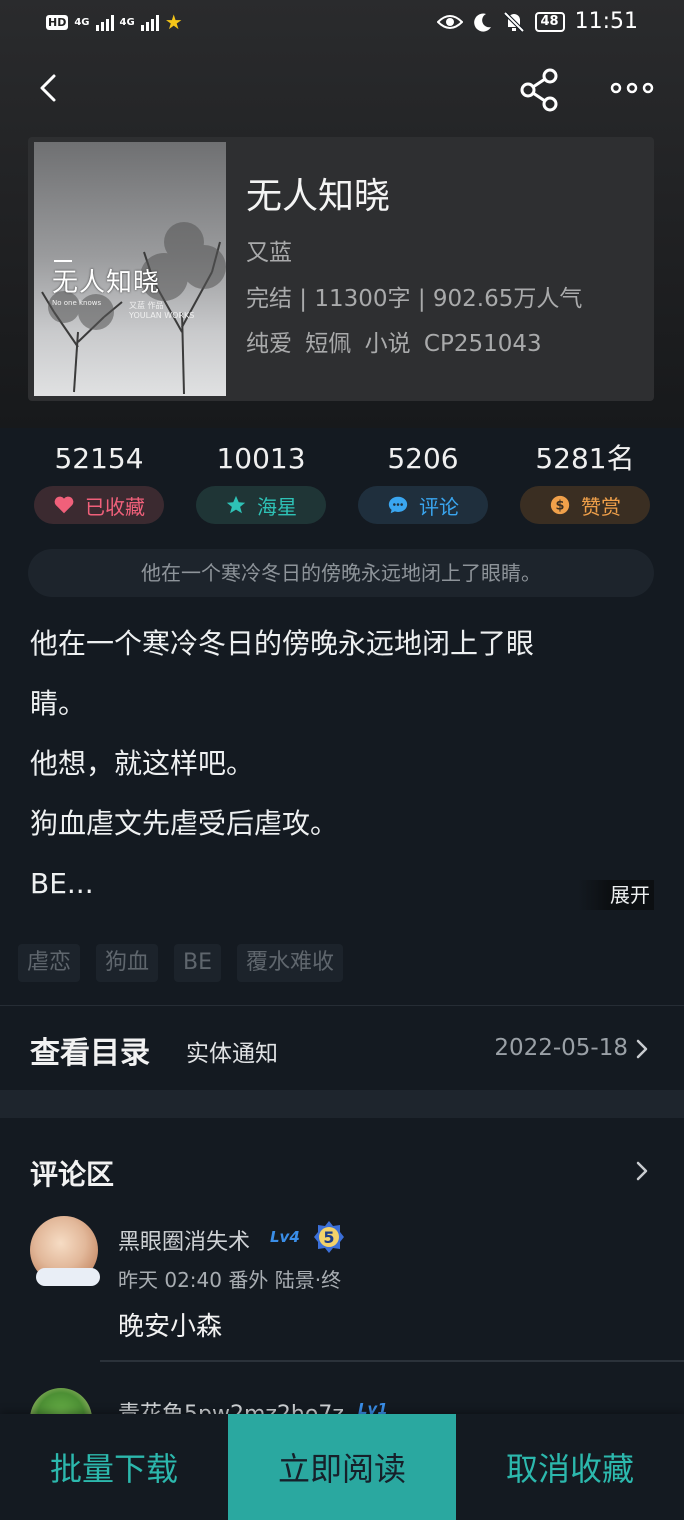  Describe the element at coordinates (540, 90) in the screenshot. I see `share-icon` at that location.